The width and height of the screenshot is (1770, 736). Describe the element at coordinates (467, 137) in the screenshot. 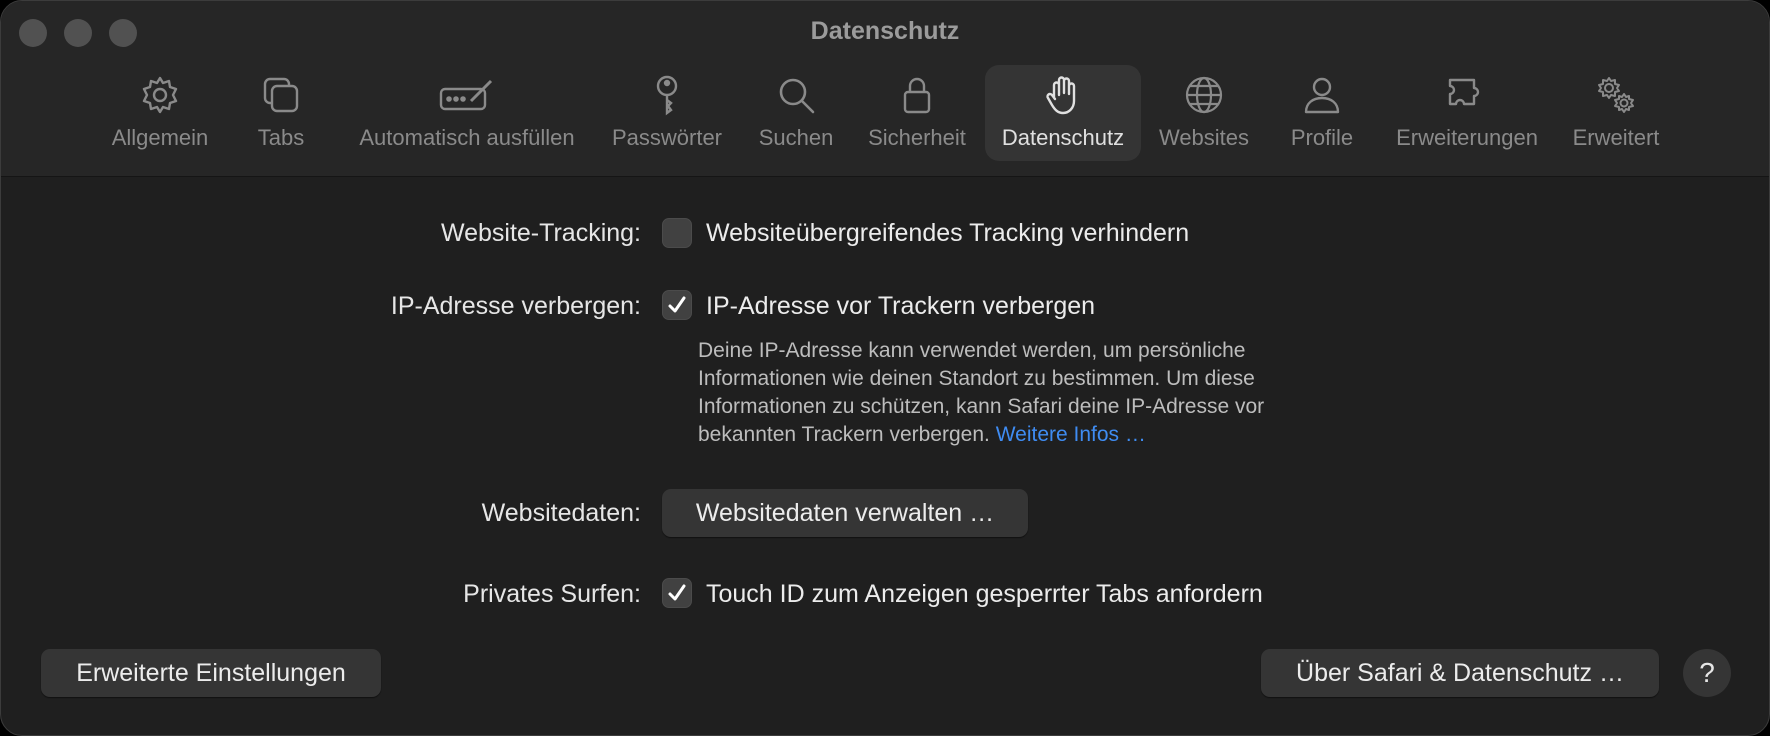

I see `tab-label: Automatisch ausfüllen` at that location.